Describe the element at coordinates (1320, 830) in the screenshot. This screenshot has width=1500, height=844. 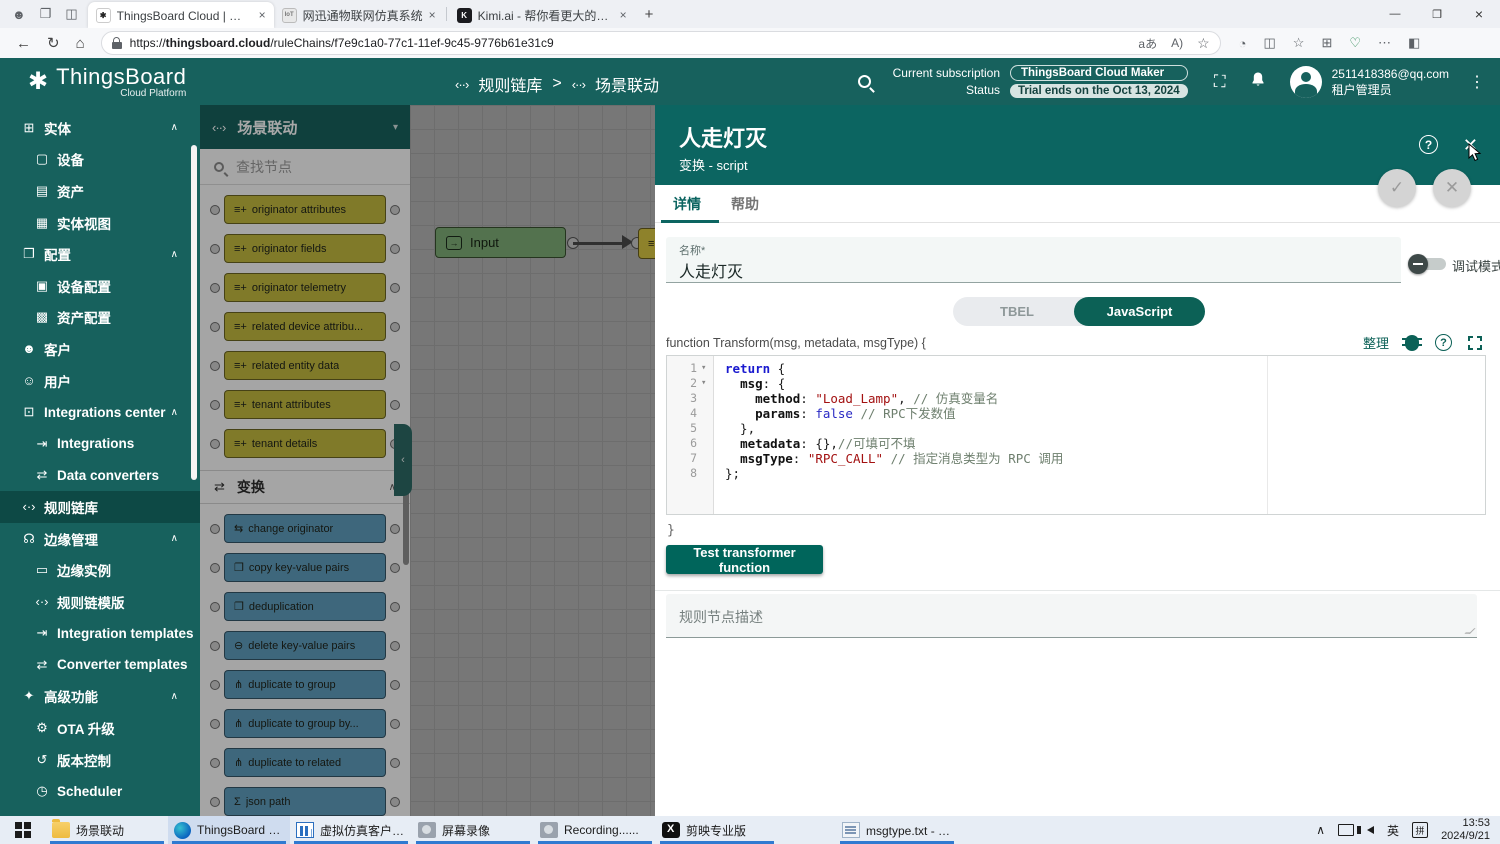
I see `tray-chevron-icon: ∧` at that location.